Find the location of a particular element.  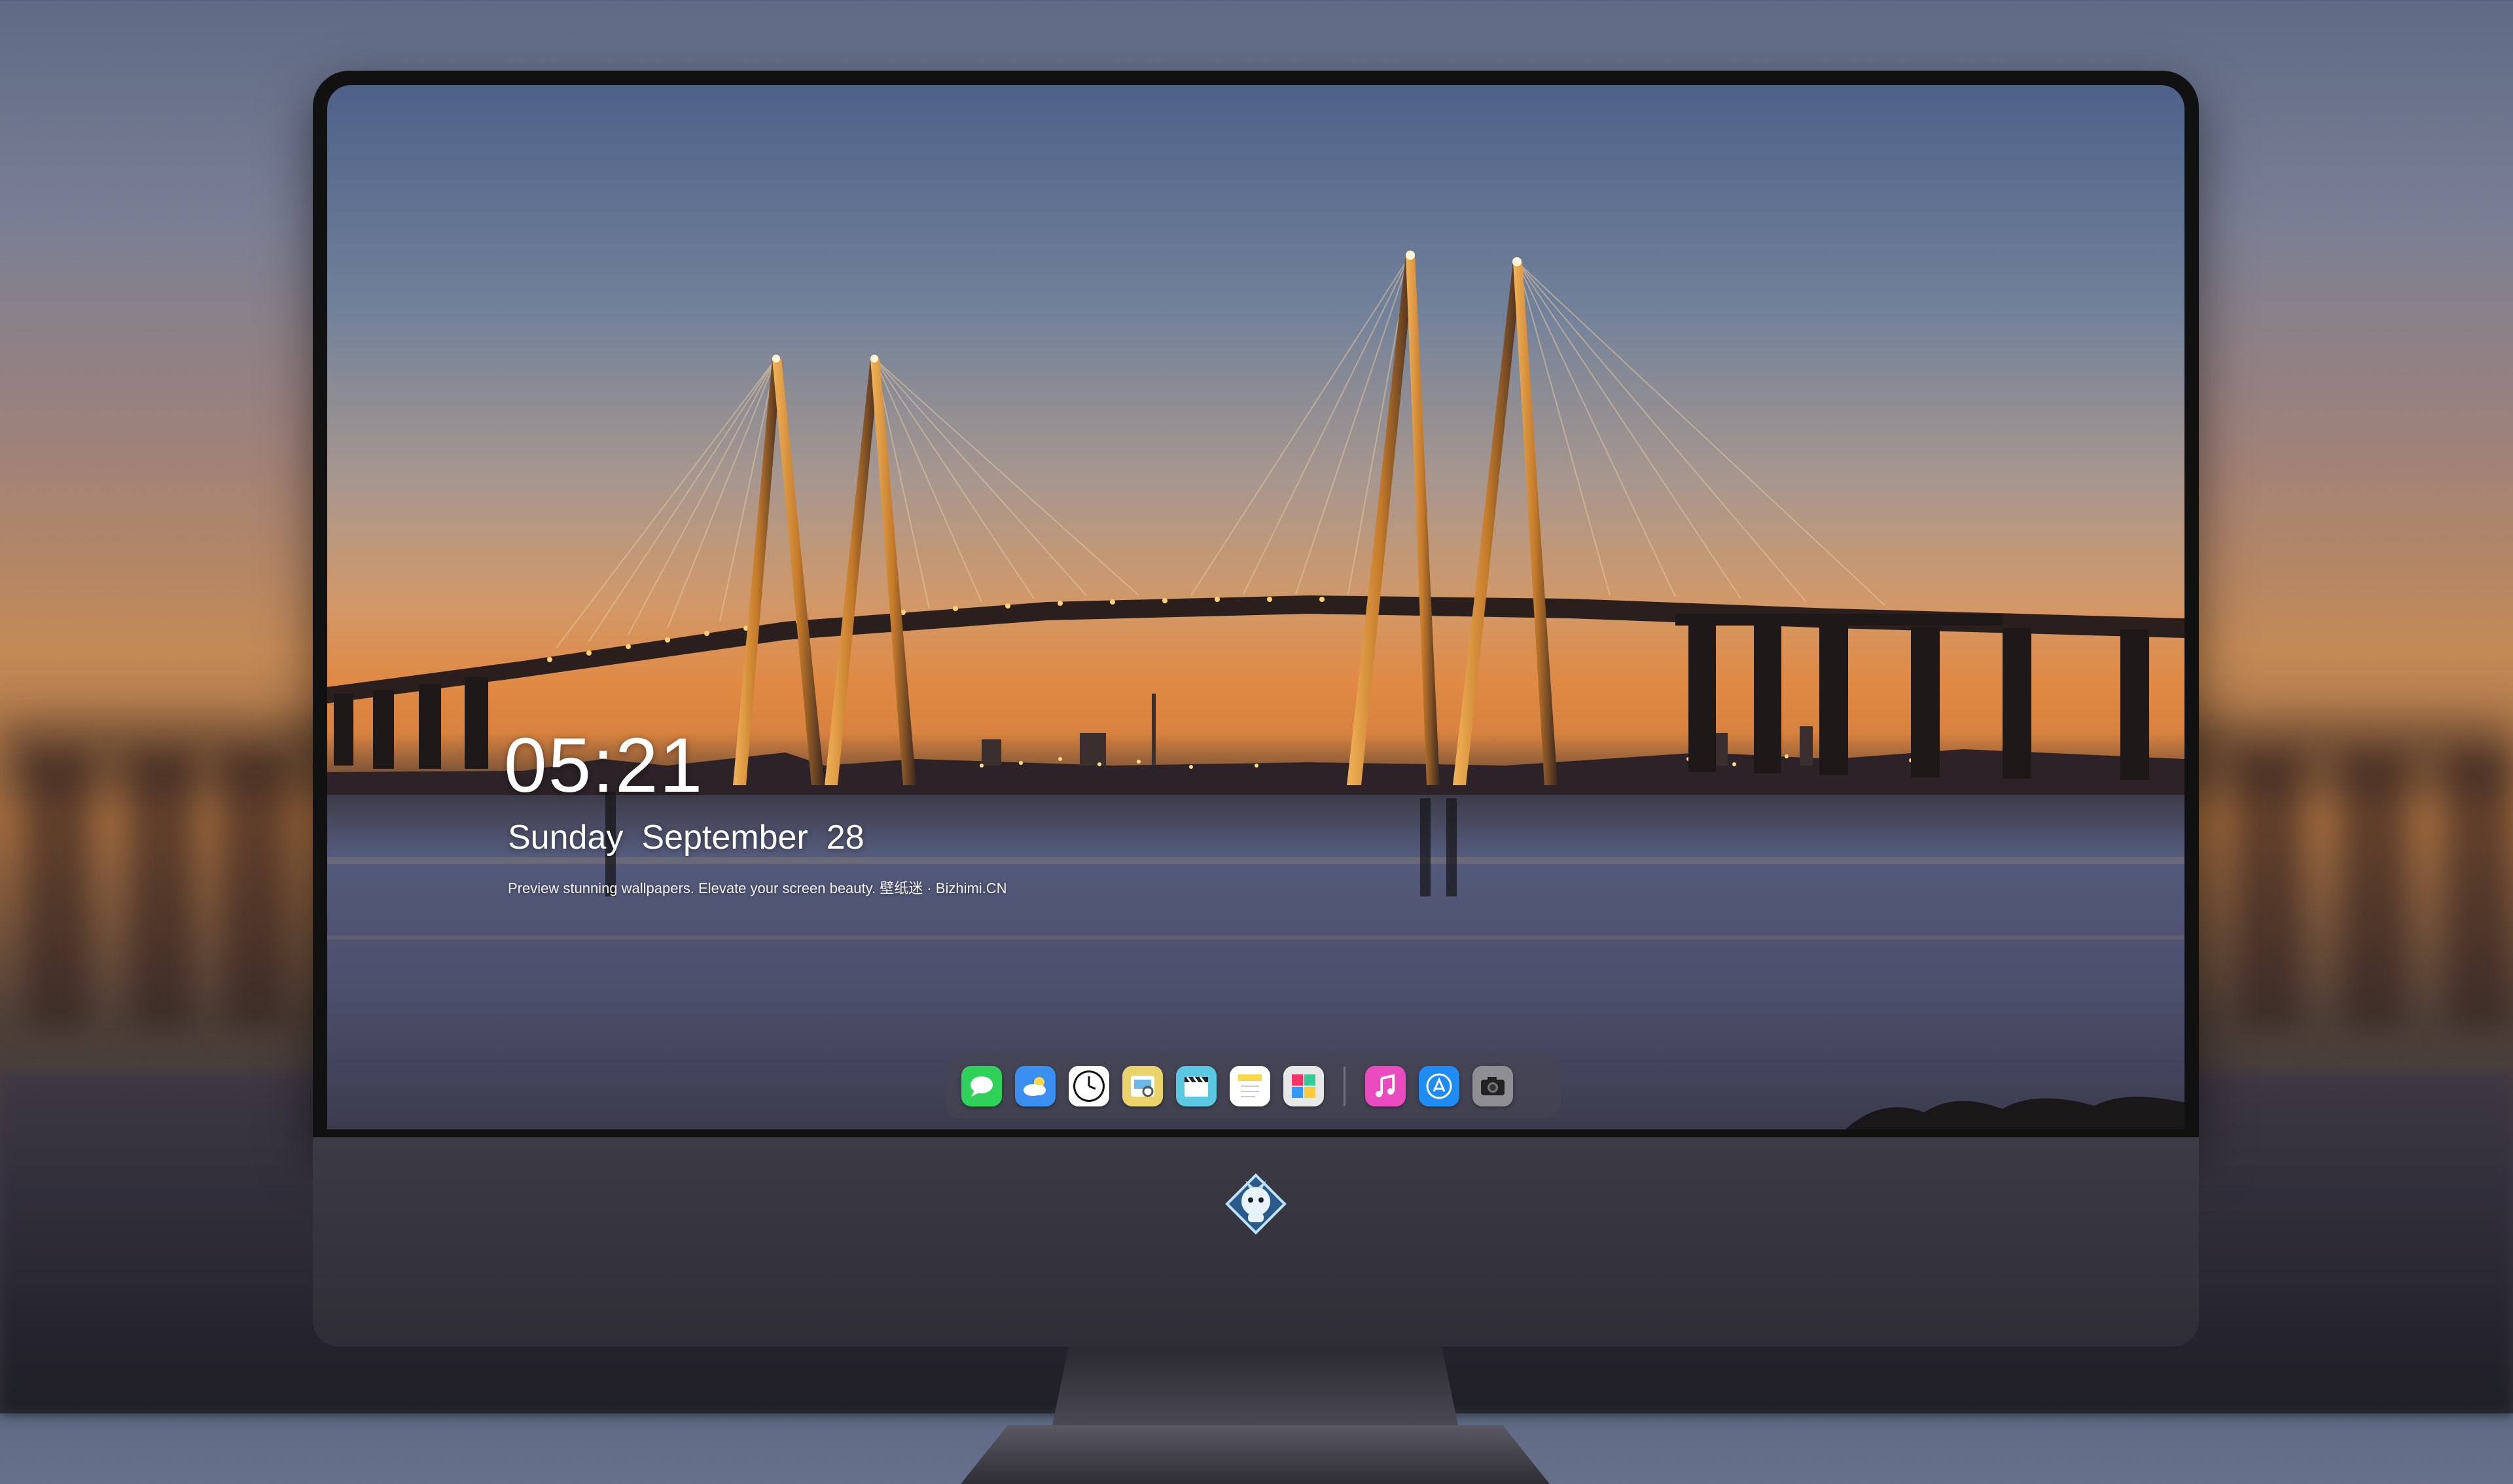

dock is located at coordinates (1253, 1086).